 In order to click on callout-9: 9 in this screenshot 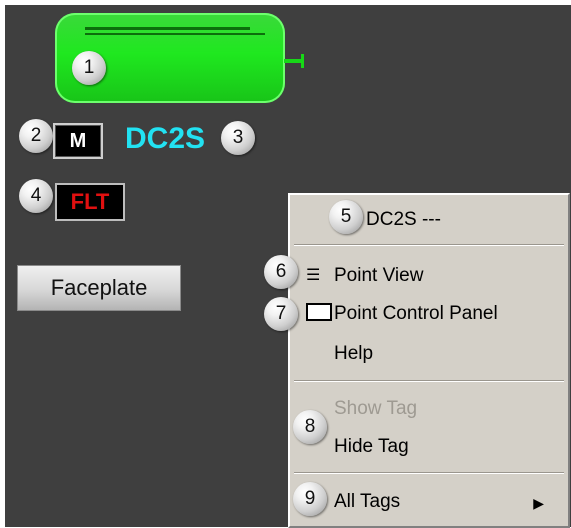, I will do `click(310, 499)`.